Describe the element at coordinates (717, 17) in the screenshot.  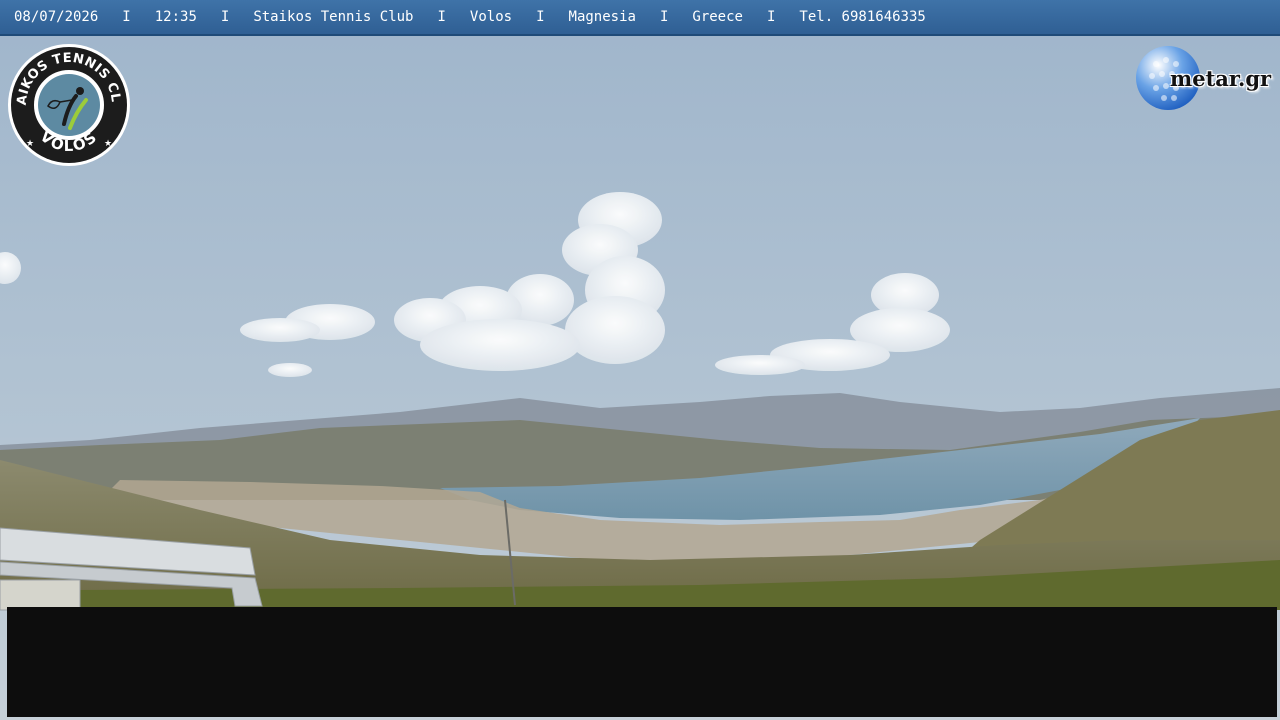
I see `country-text: Greece` at that location.